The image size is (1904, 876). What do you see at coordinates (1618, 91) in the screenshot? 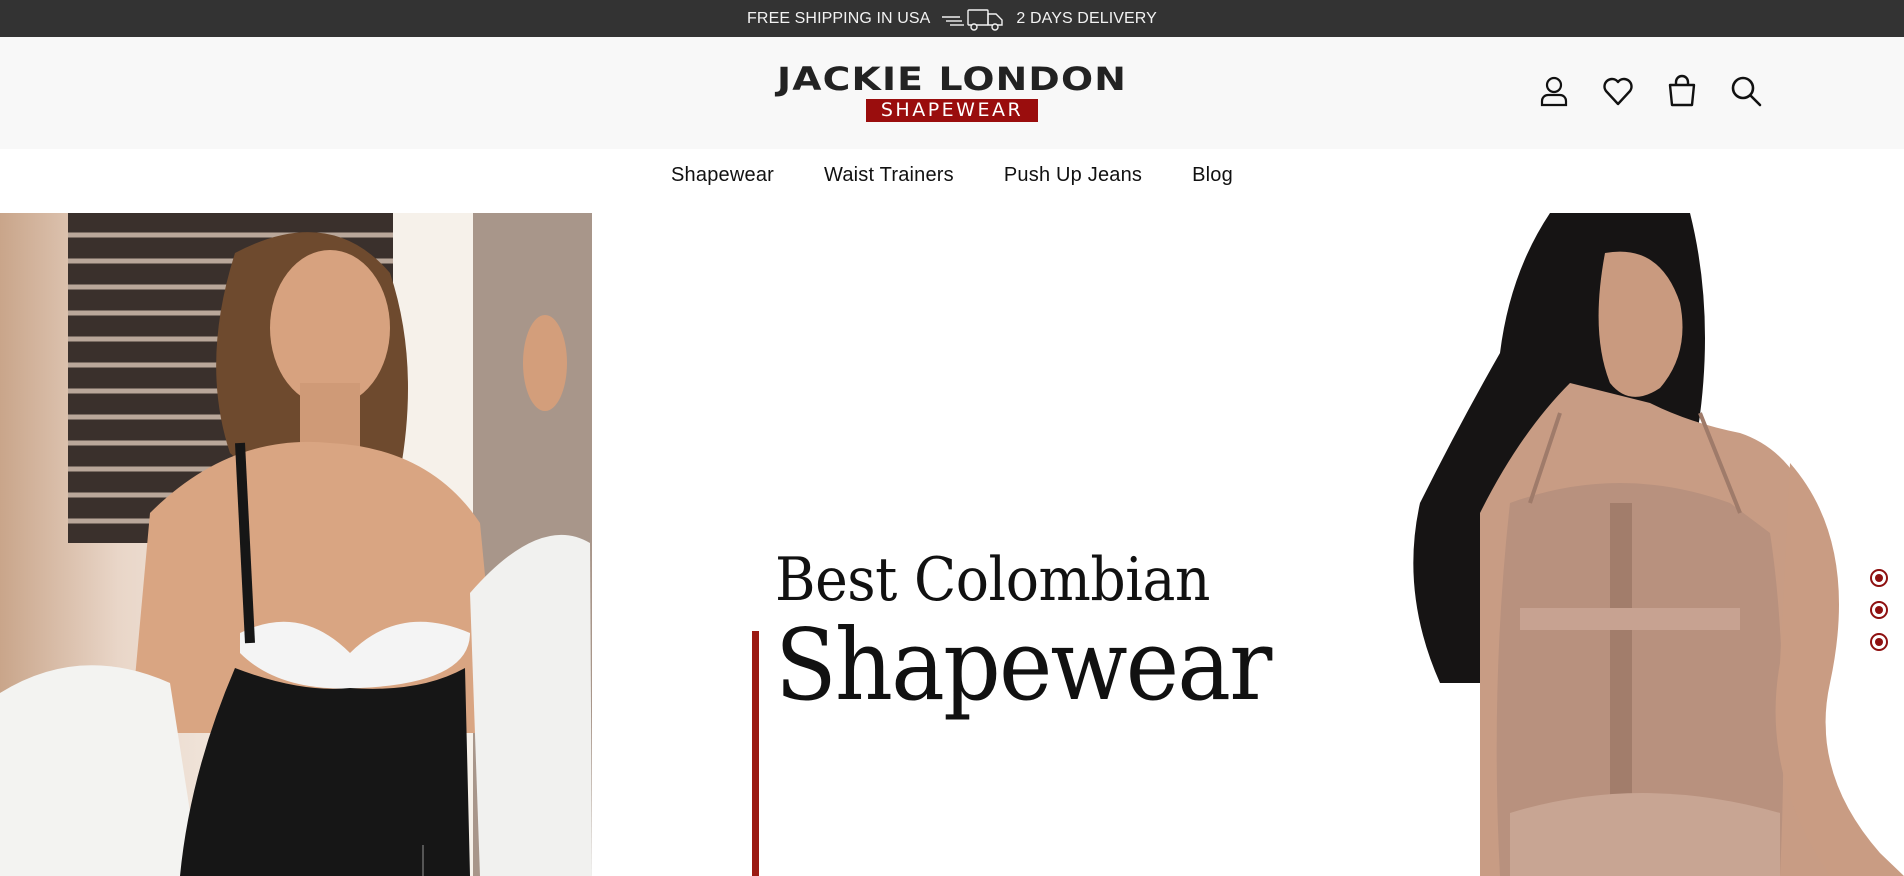
I see `wishlist-heart-icon` at bounding box center [1618, 91].